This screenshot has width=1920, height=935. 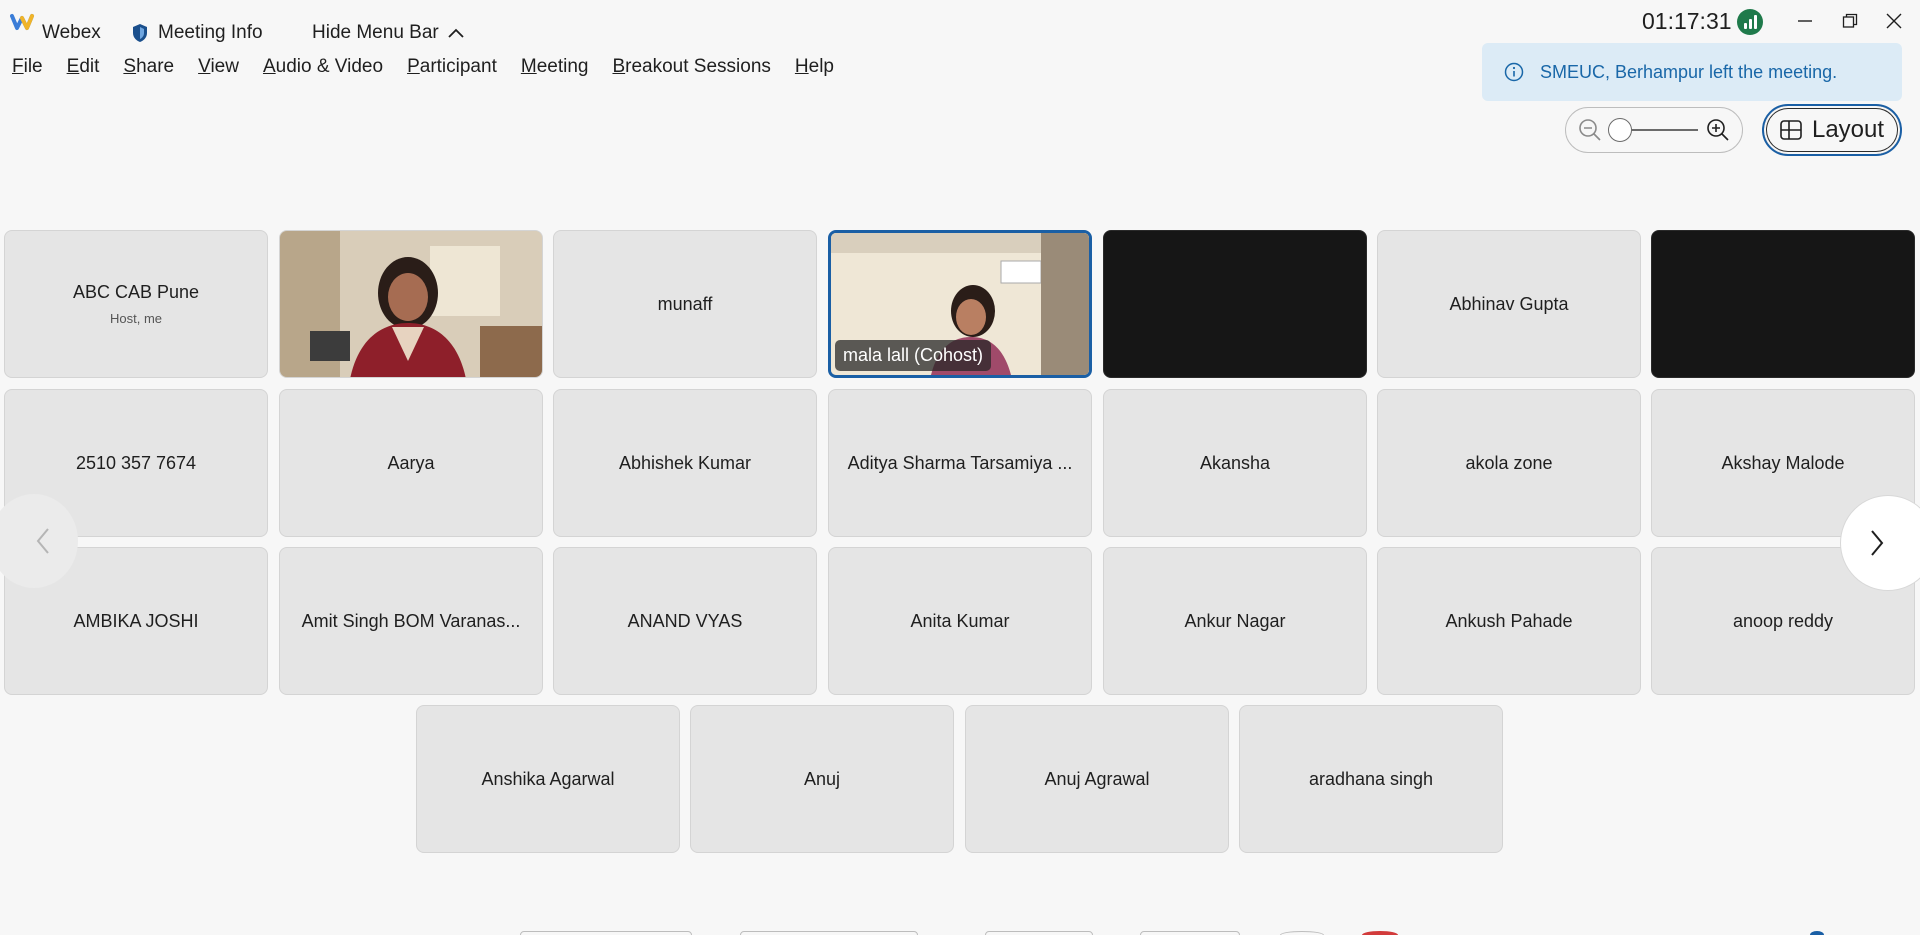 What do you see at coordinates (140, 33) in the screenshot?
I see `shield-icon` at bounding box center [140, 33].